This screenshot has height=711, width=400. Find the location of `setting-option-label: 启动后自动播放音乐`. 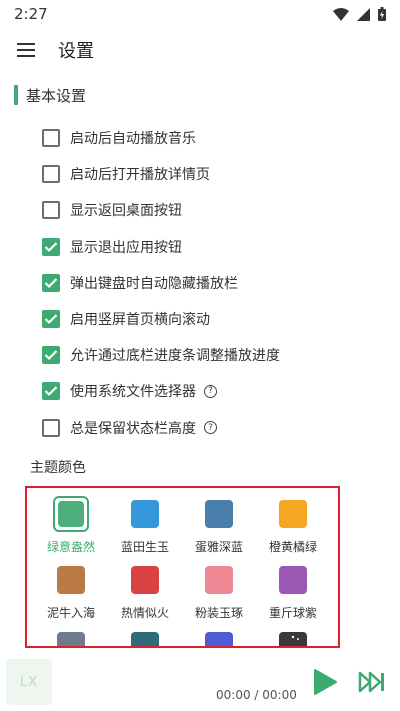

setting-option-label: 启动后自动播放音乐 is located at coordinates (133, 139).